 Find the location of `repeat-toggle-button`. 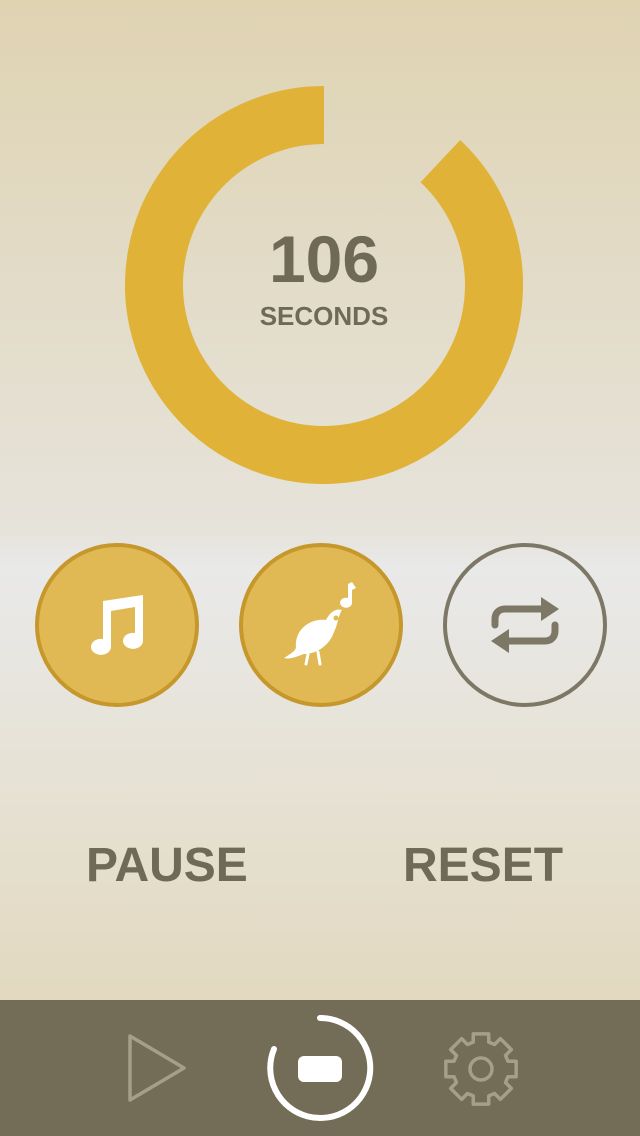

repeat-toggle-button is located at coordinates (525, 625).